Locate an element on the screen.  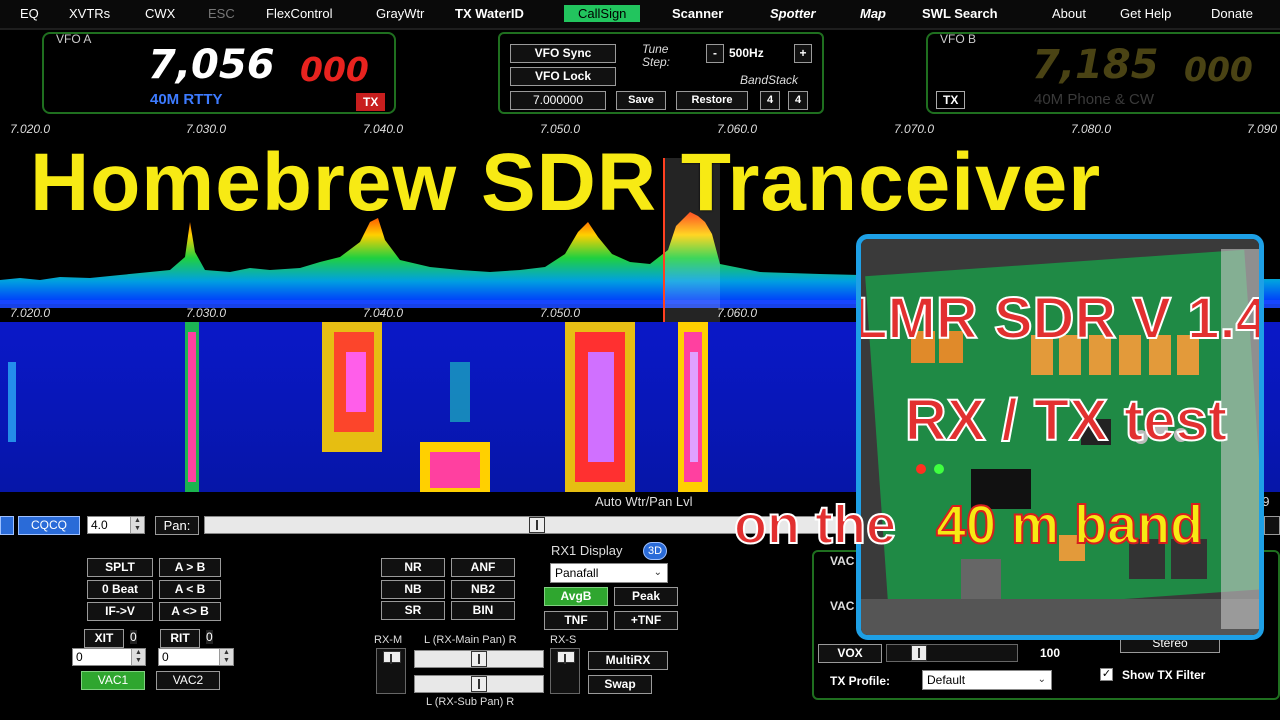
bandstack-index-b: 4 is located at coordinates (798, 100).